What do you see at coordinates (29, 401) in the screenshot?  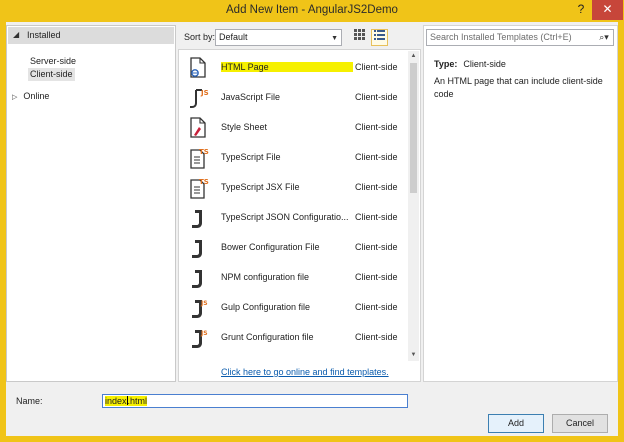 I see `name-label: Name:` at bounding box center [29, 401].